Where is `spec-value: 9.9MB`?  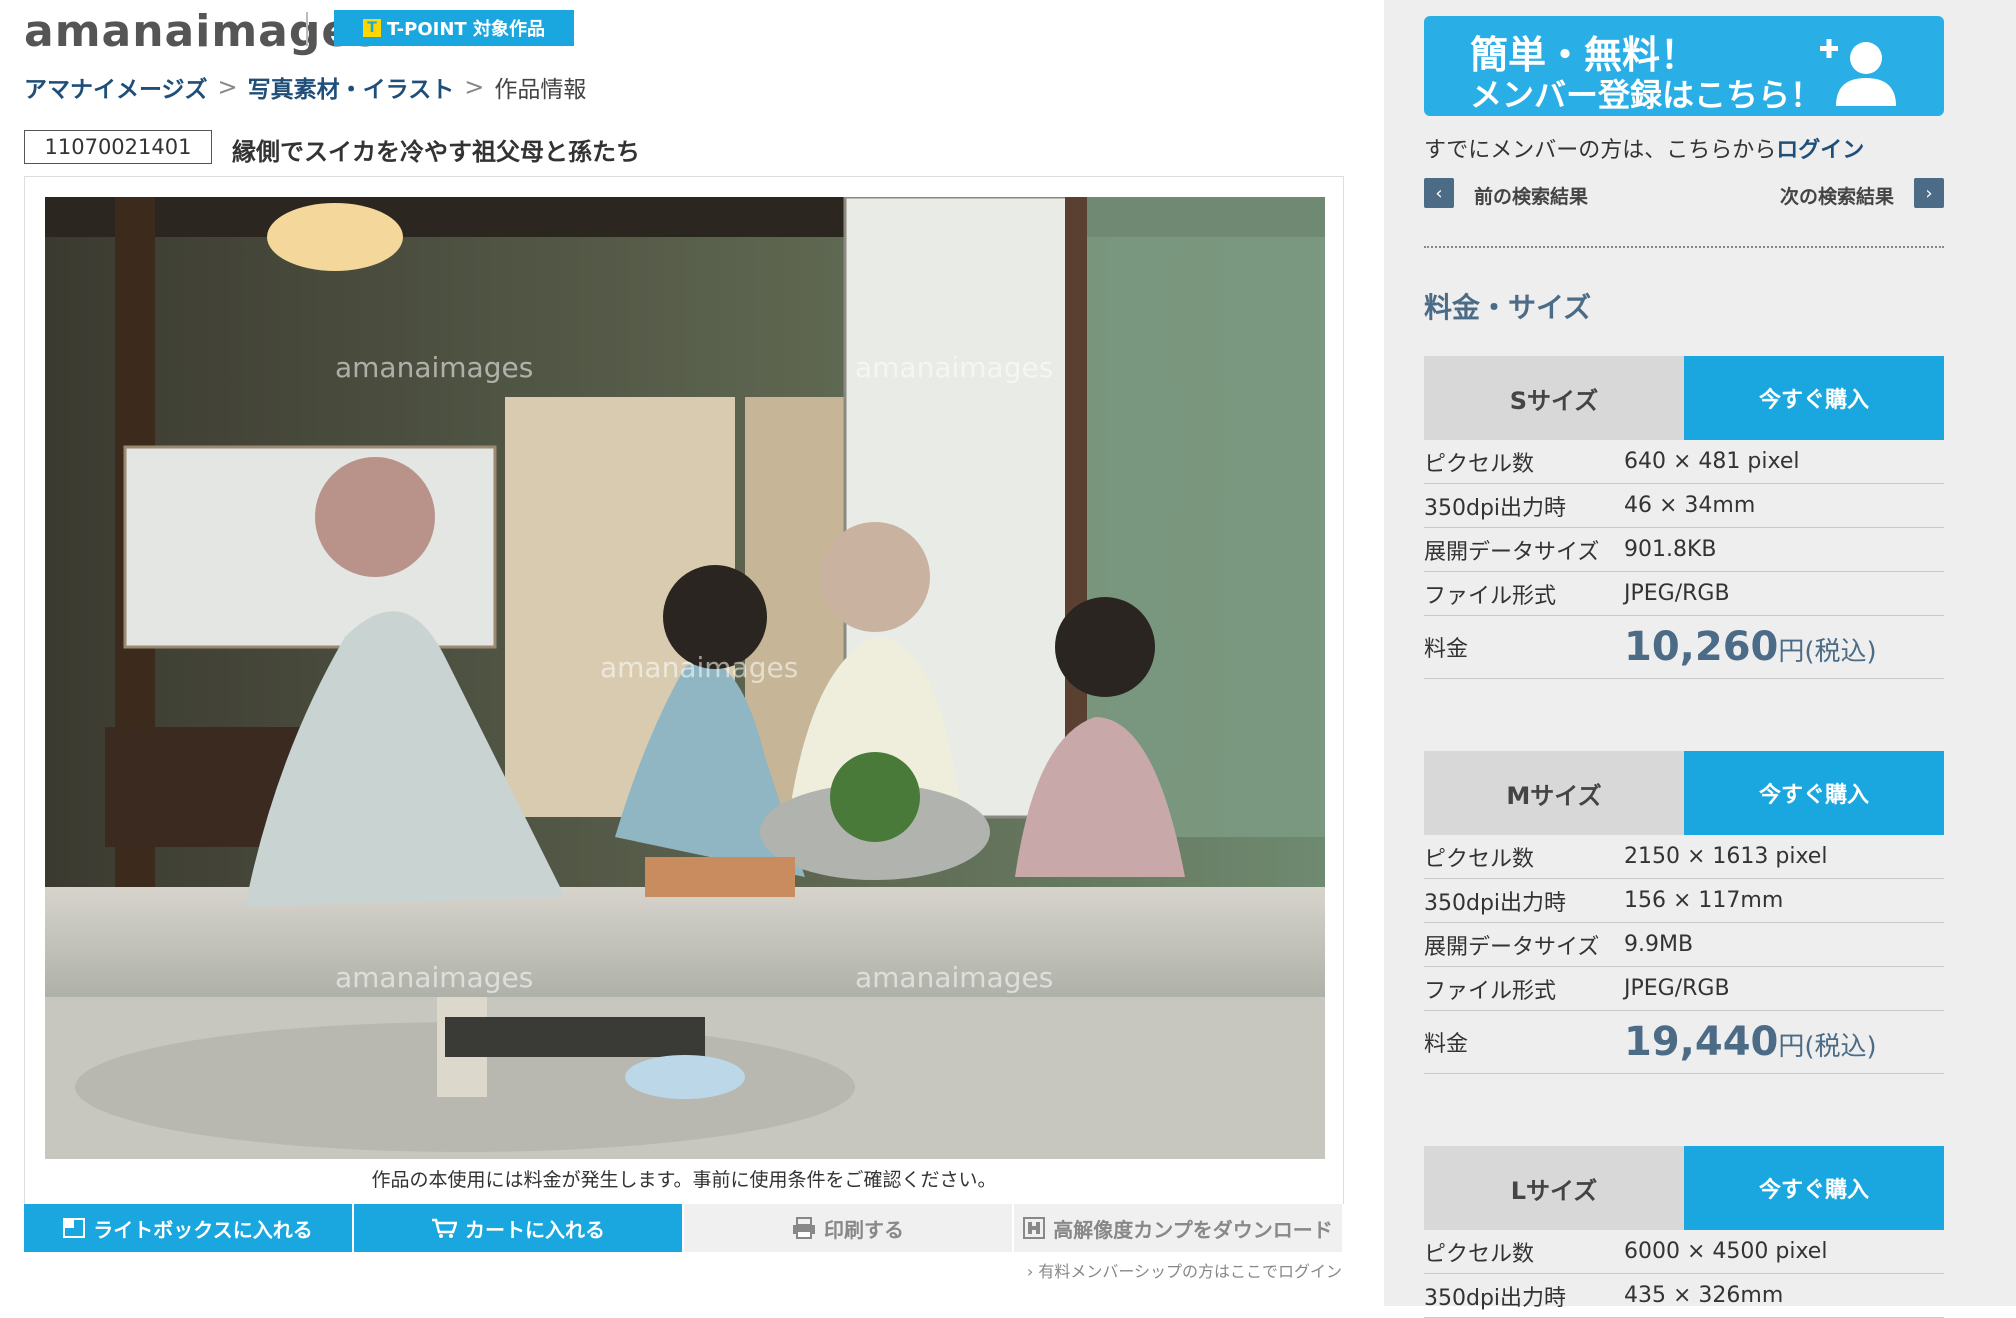 spec-value: 9.9MB is located at coordinates (1659, 944).